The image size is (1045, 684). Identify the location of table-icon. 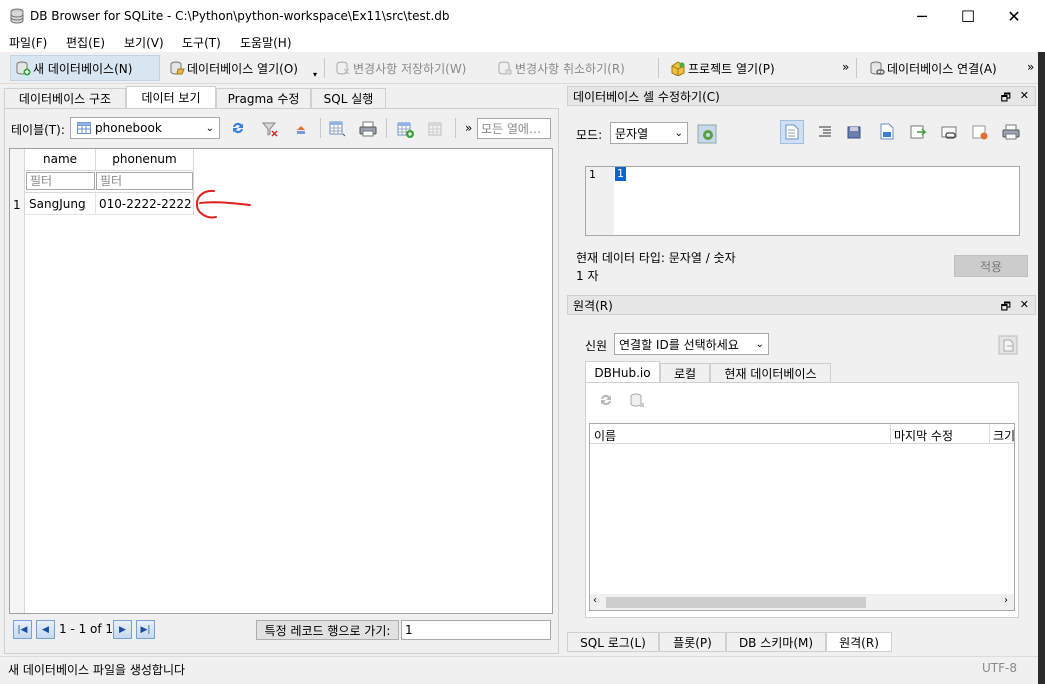
(84, 128).